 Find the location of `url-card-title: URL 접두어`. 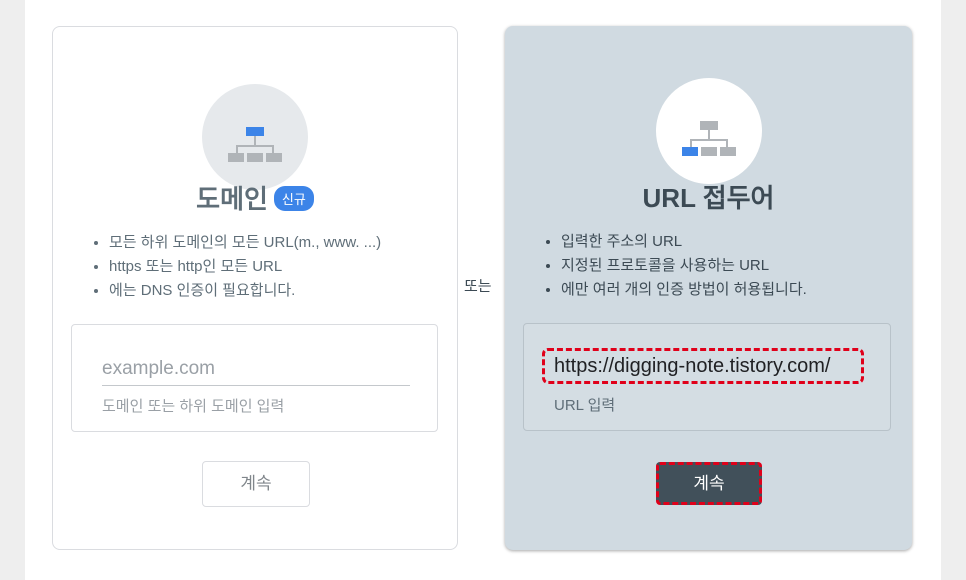

url-card-title: URL 접두어 is located at coordinates (708, 198).